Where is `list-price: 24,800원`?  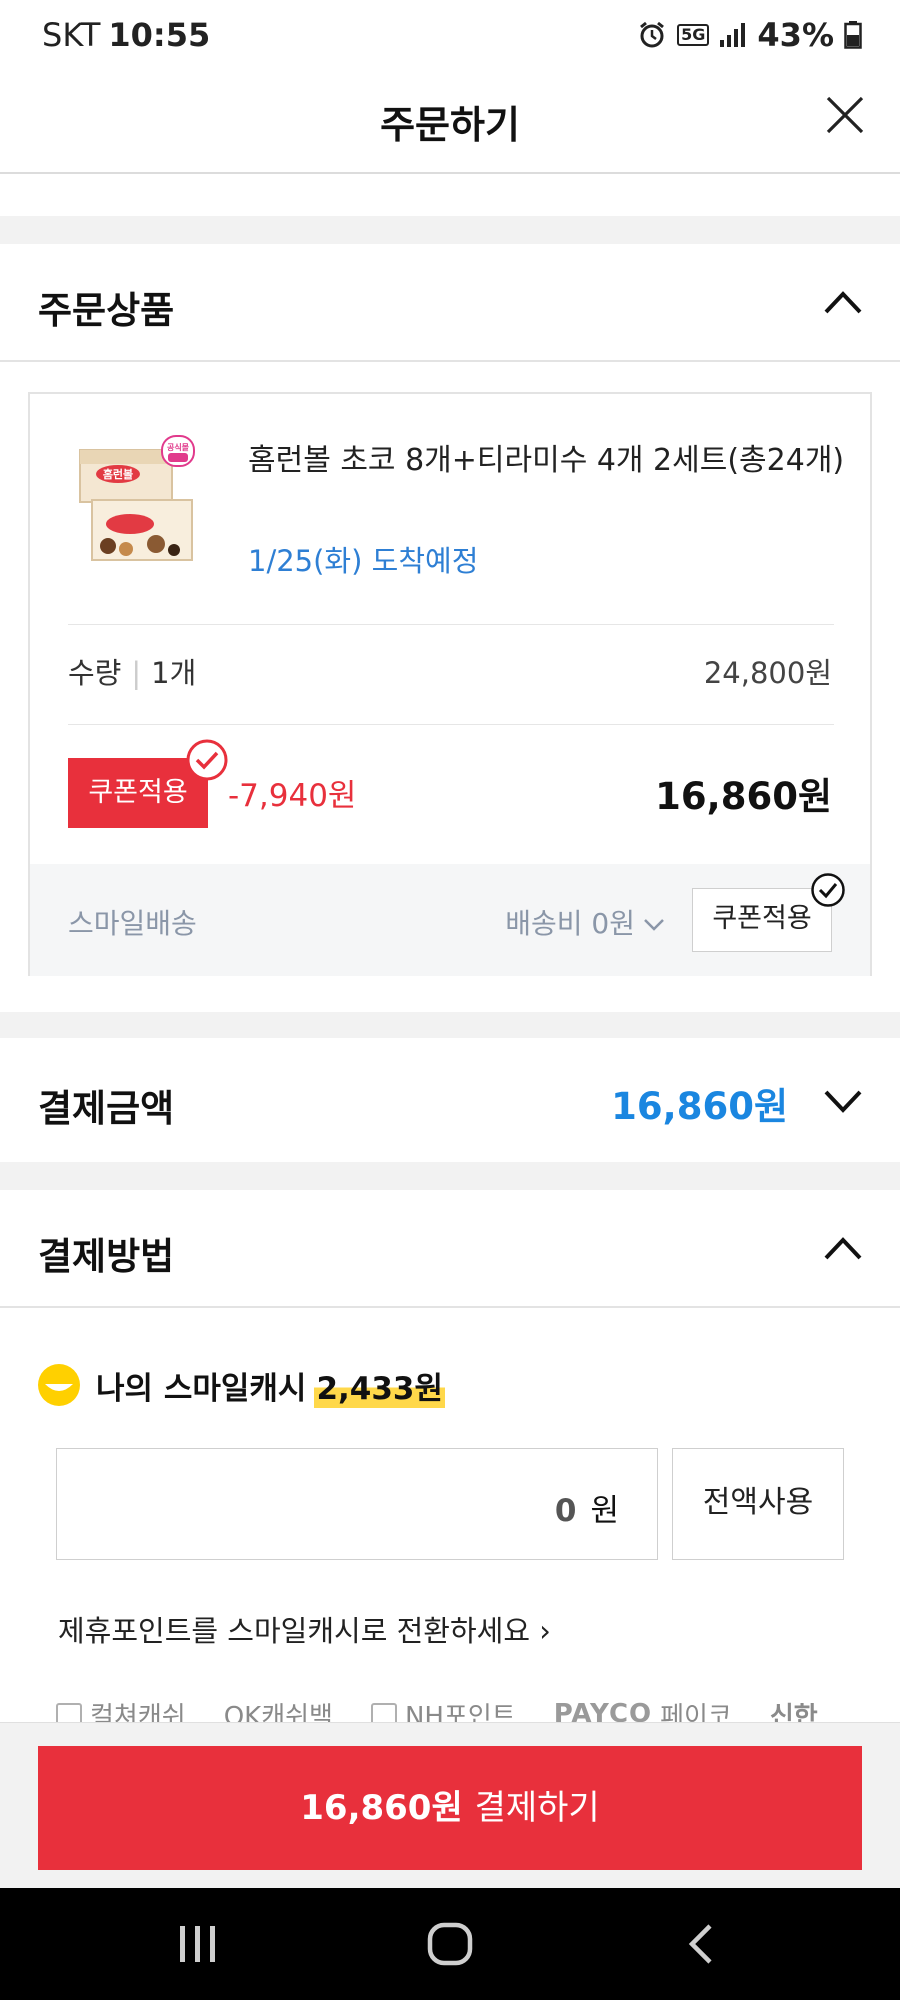
list-price: 24,800원 is located at coordinates (767, 673).